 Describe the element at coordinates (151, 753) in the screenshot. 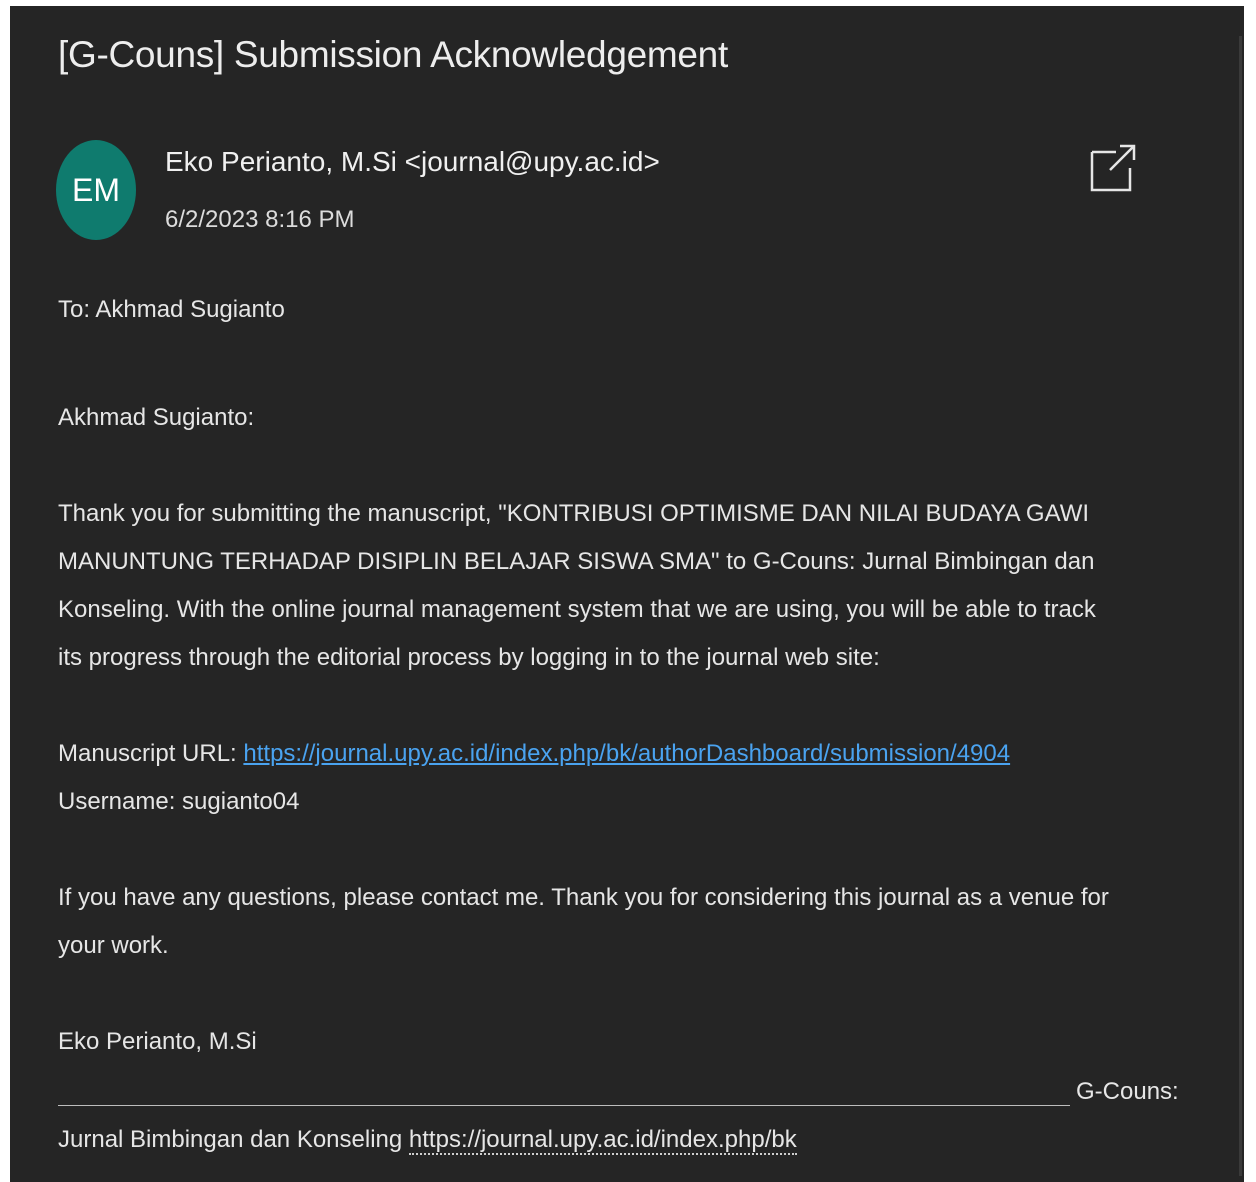

I see `manuscript-url-label: Manuscript URL:` at that location.